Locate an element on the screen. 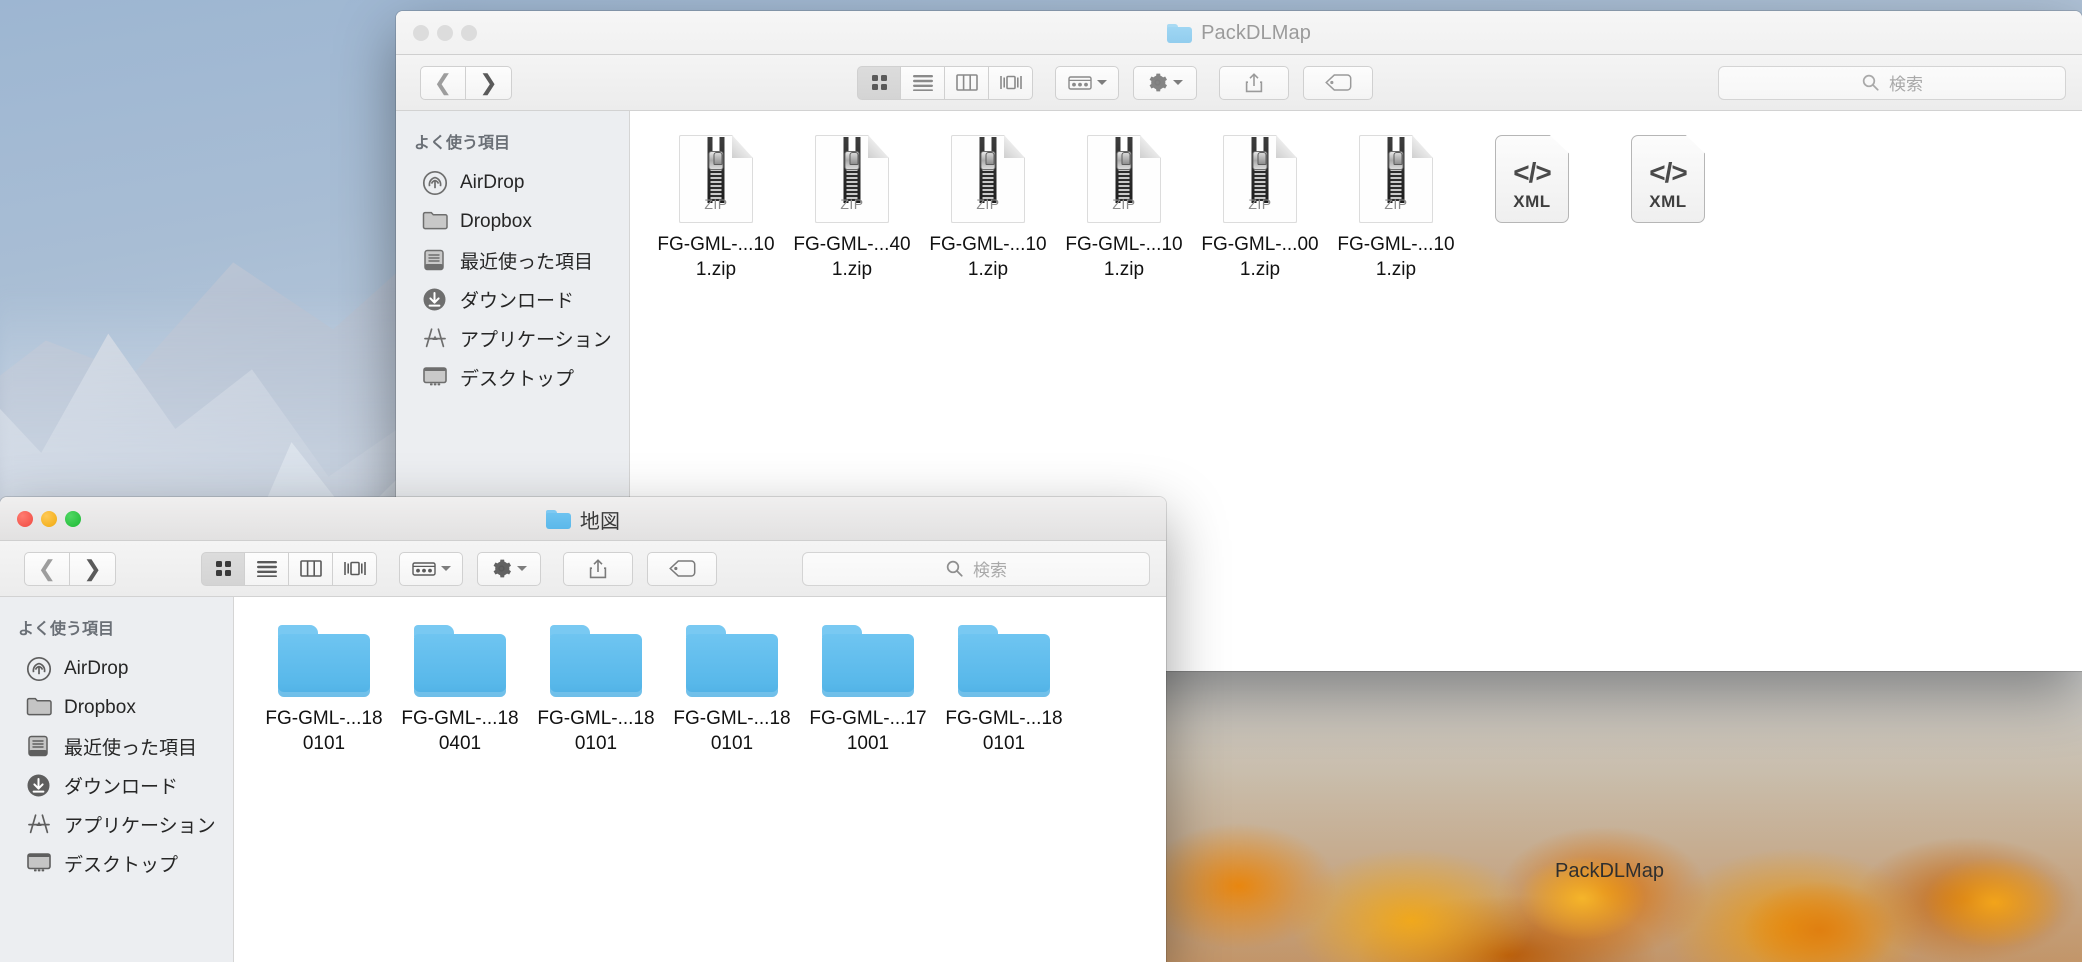  sidebar-item-label: Dropbox is located at coordinates (100, 707).